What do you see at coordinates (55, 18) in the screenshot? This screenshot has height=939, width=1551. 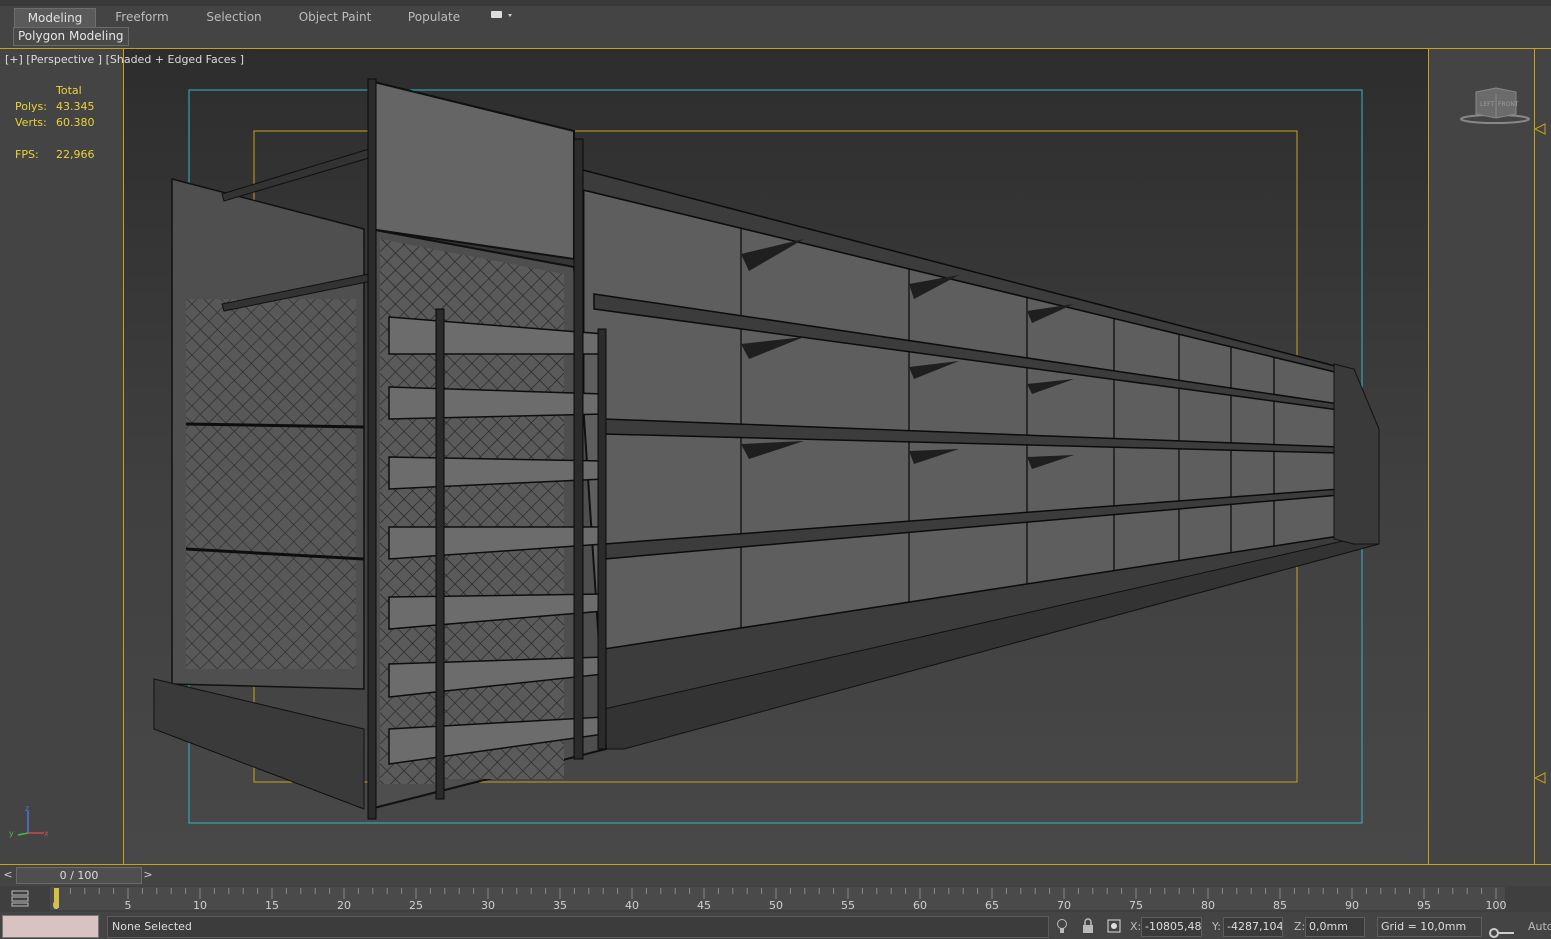 I see `tab-modeling: Modeling` at bounding box center [55, 18].